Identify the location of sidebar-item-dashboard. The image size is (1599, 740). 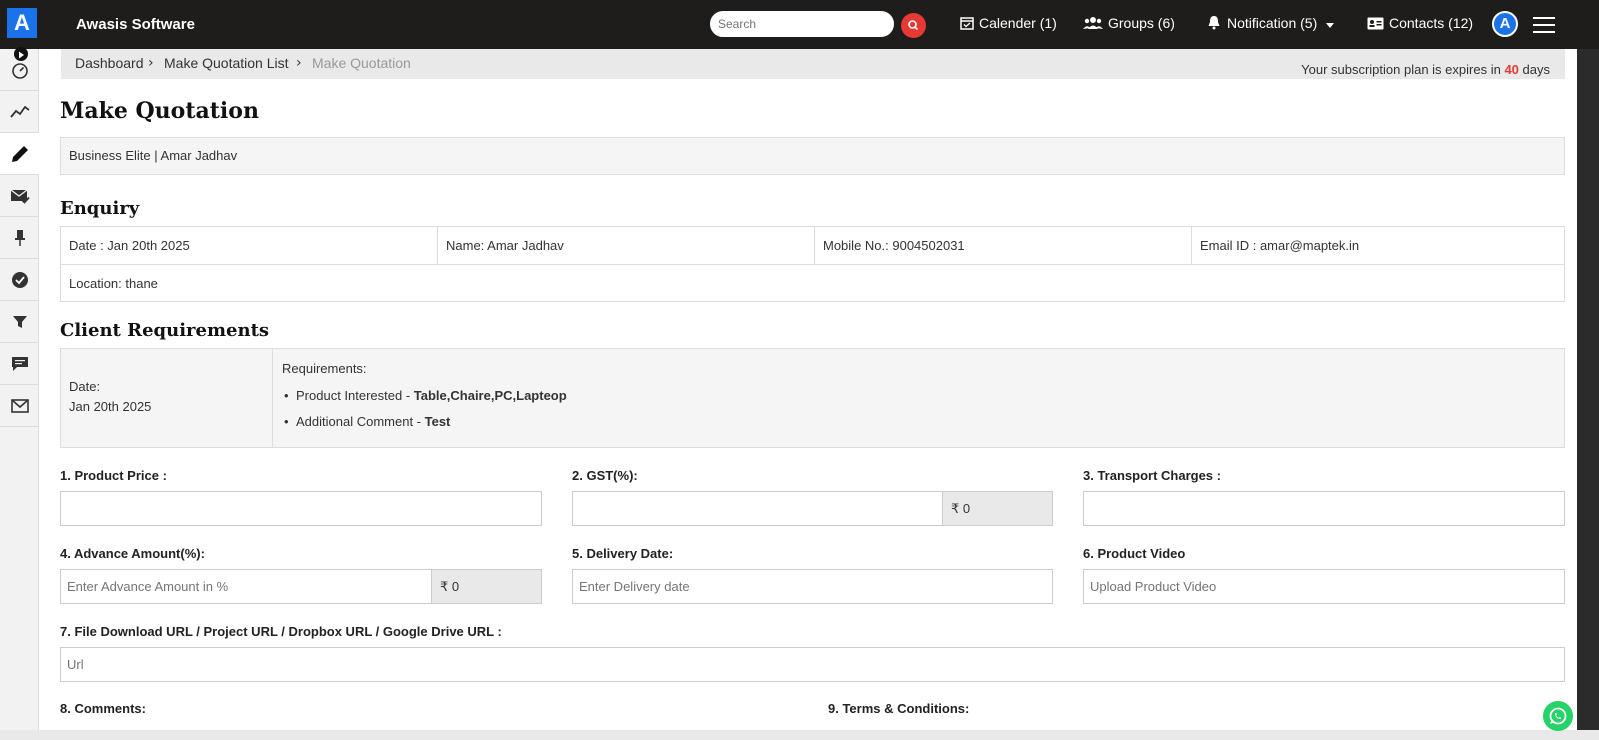
(19, 70).